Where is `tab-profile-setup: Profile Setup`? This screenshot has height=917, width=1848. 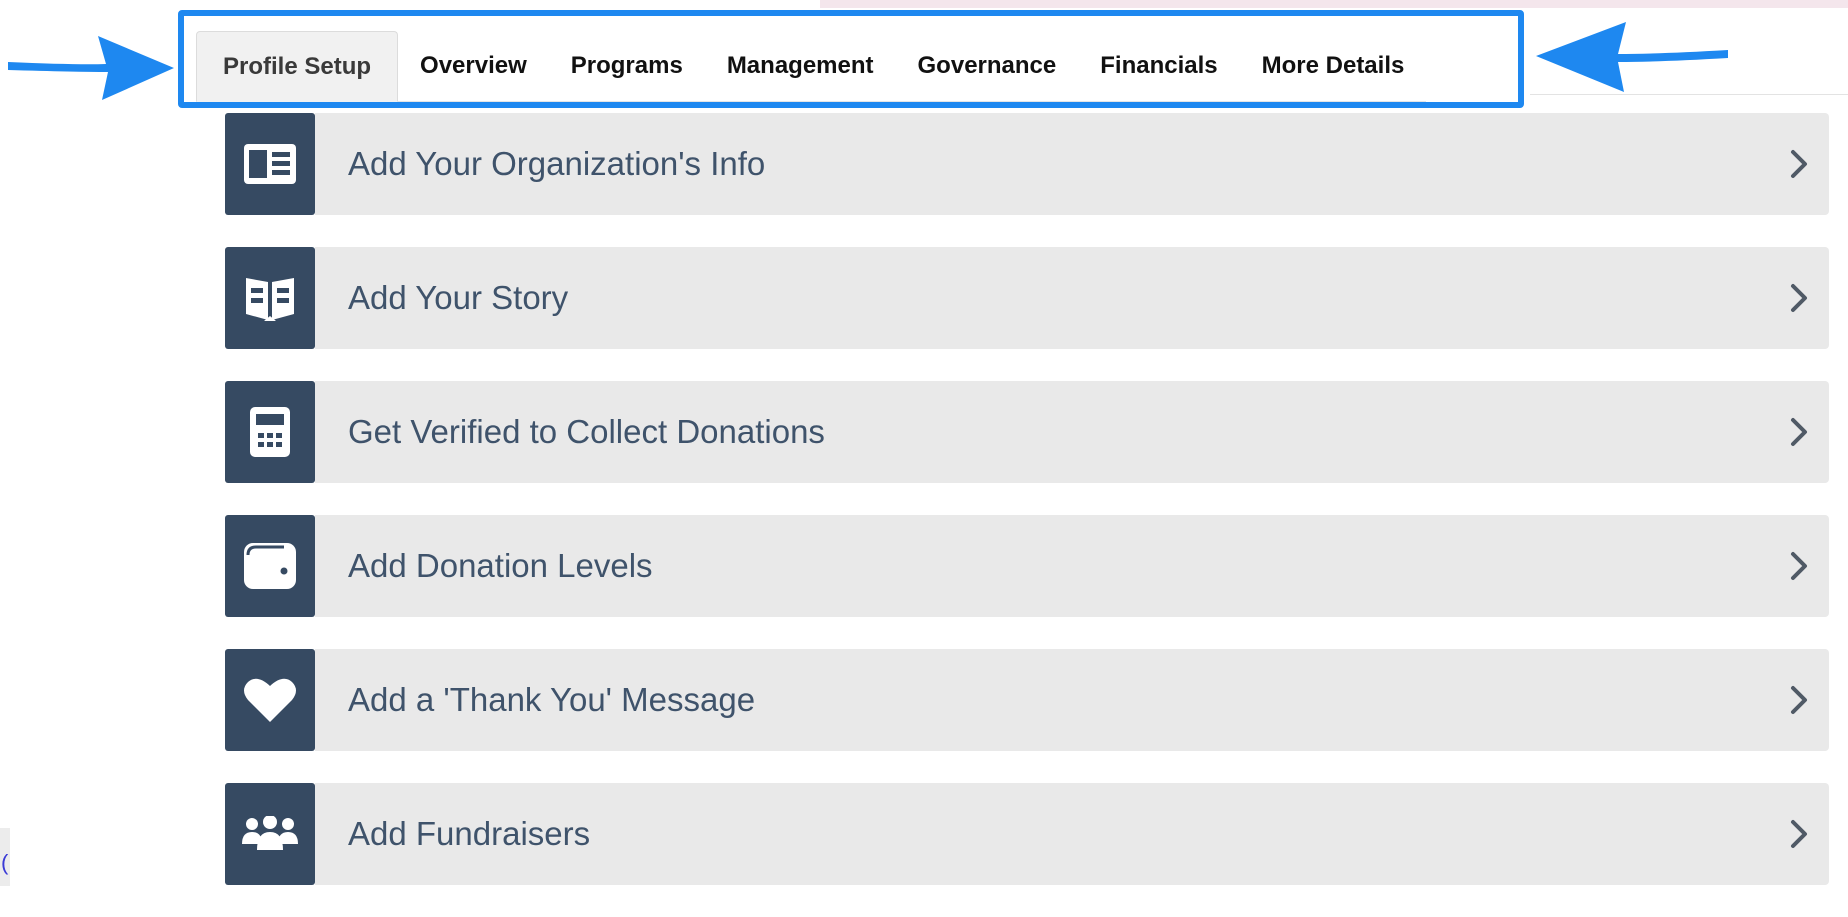
tab-profile-setup: Profile Setup is located at coordinates (297, 66).